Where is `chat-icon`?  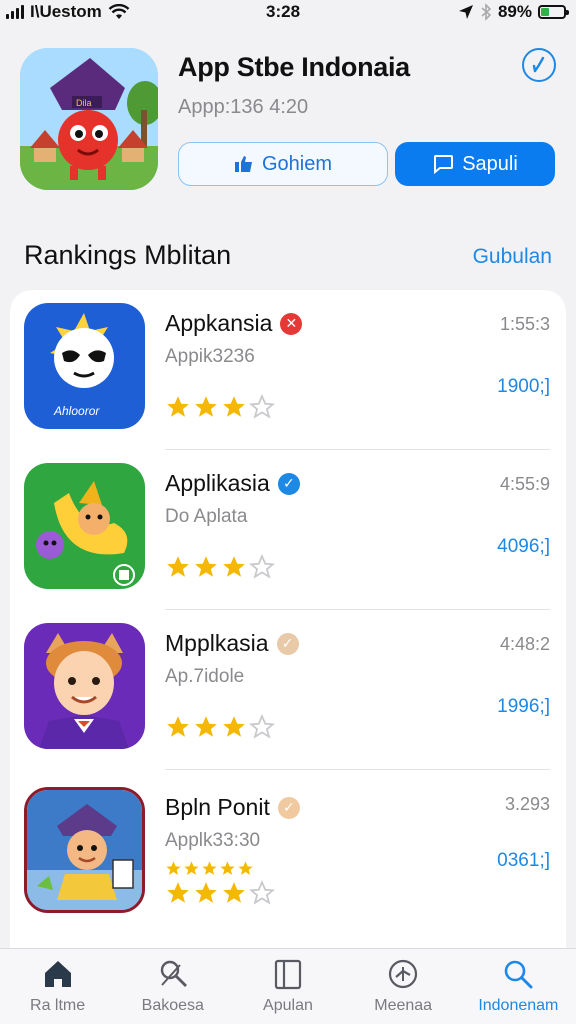 chat-icon is located at coordinates (444, 164).